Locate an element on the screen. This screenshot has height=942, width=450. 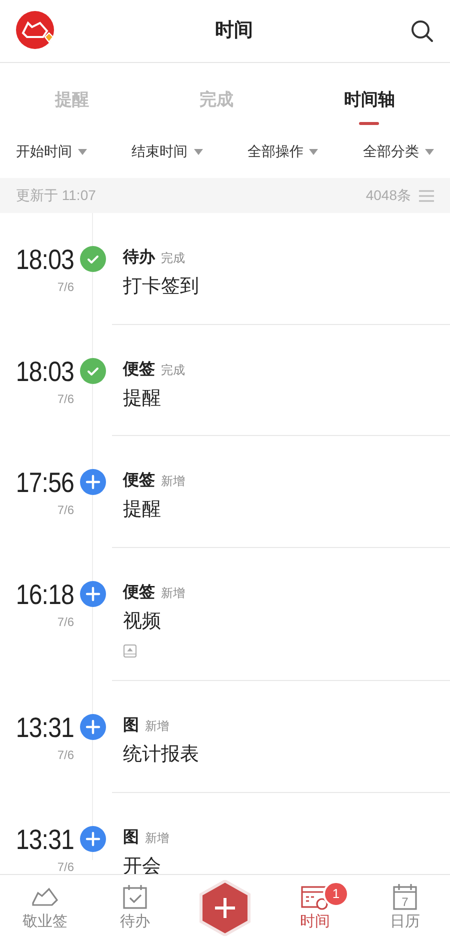
entry-title: 视频 is located at coordinates (286, 622).